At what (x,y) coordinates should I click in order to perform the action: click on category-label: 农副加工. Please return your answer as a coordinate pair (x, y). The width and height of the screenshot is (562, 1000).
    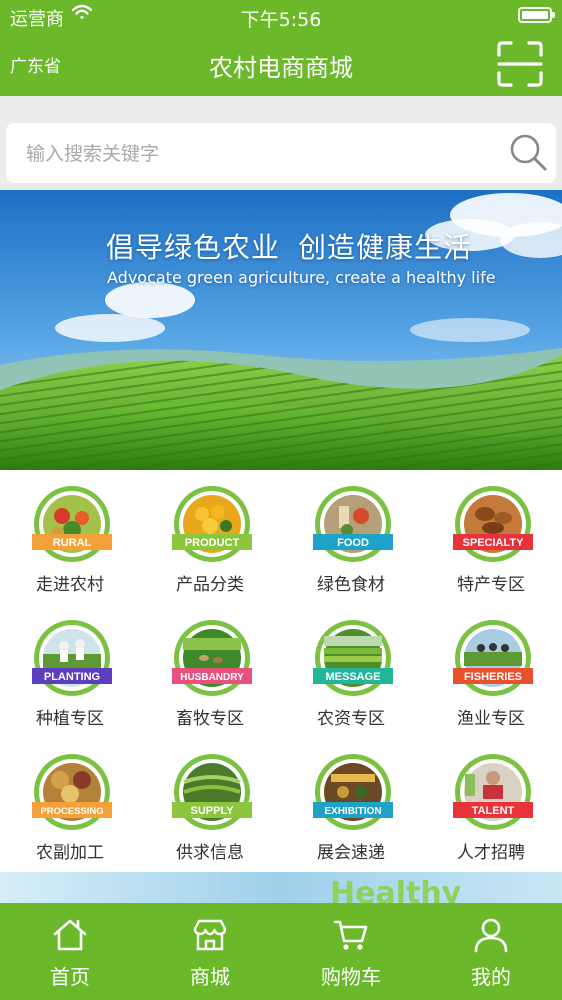
    Looking at the image, I should click on (70, 853).